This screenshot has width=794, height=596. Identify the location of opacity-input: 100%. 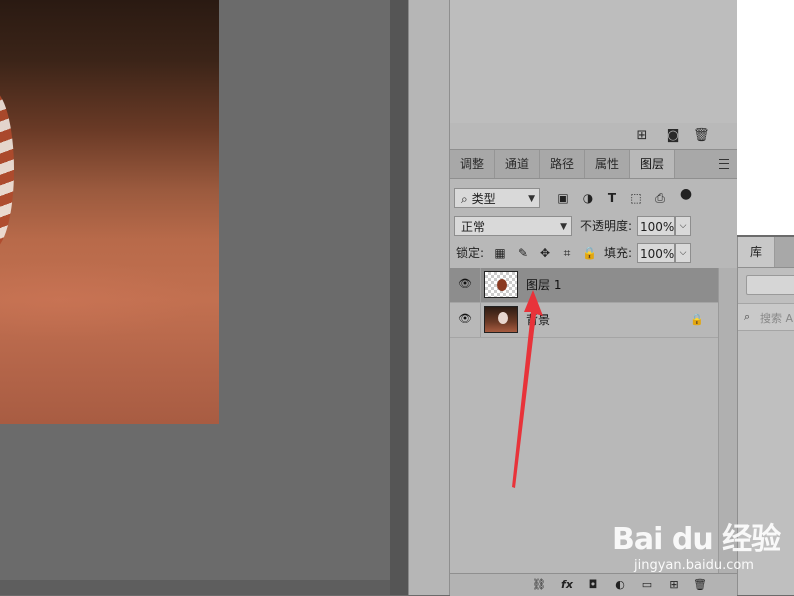
(656, 226).